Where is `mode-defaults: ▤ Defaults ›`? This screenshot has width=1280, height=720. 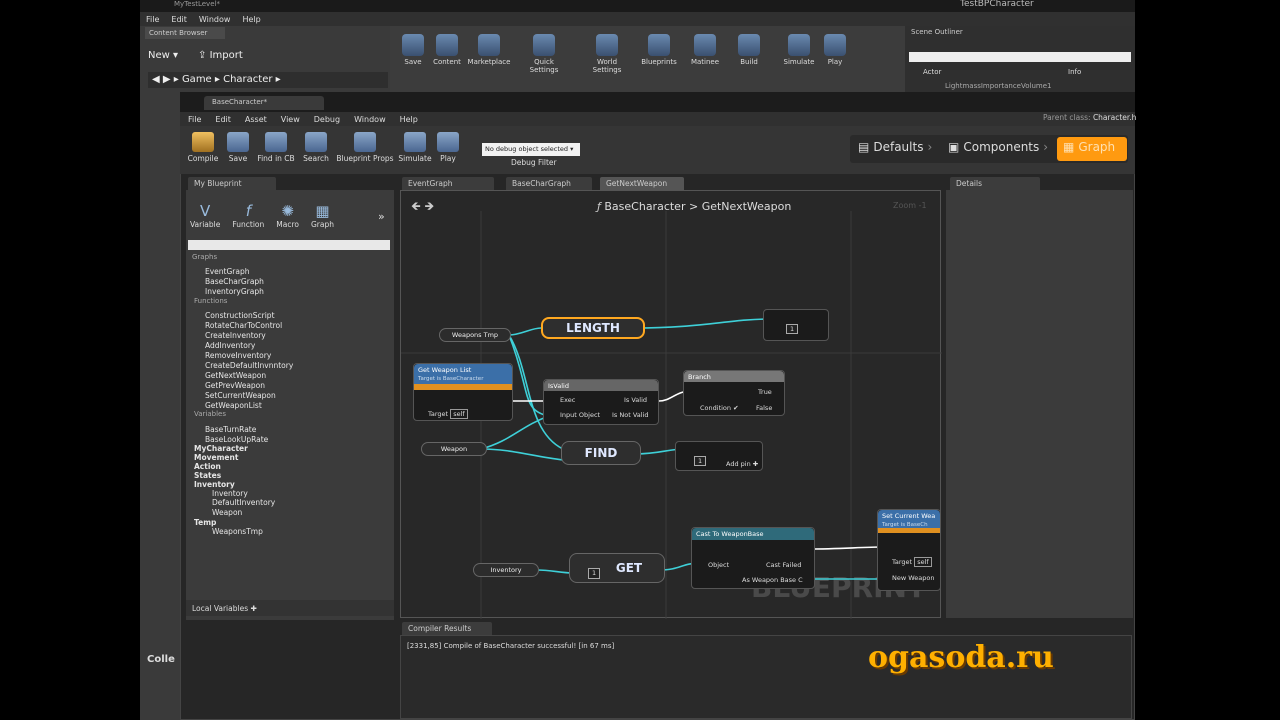 mode-defaults: ▤ Defaults › is located at coordinates (895, 147).